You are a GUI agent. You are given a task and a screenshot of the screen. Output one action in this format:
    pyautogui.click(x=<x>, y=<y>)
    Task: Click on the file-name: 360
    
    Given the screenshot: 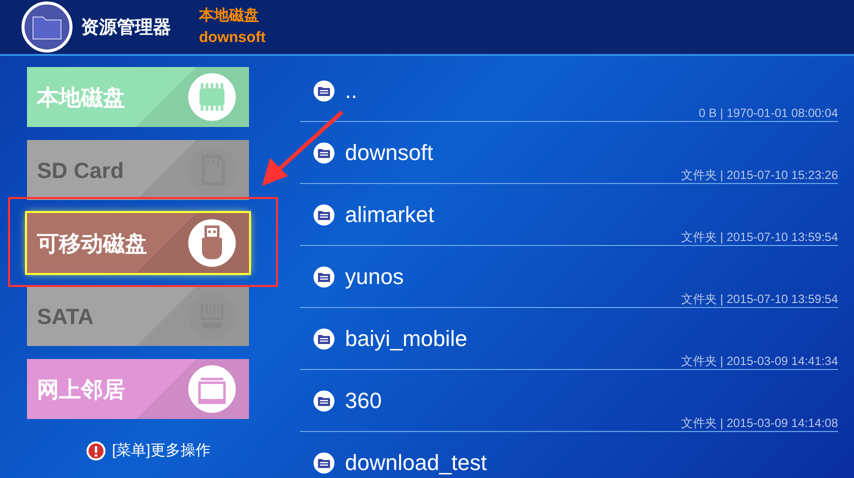 What is the action you would take?
    pyautogui.click(x=363, y=401)
    